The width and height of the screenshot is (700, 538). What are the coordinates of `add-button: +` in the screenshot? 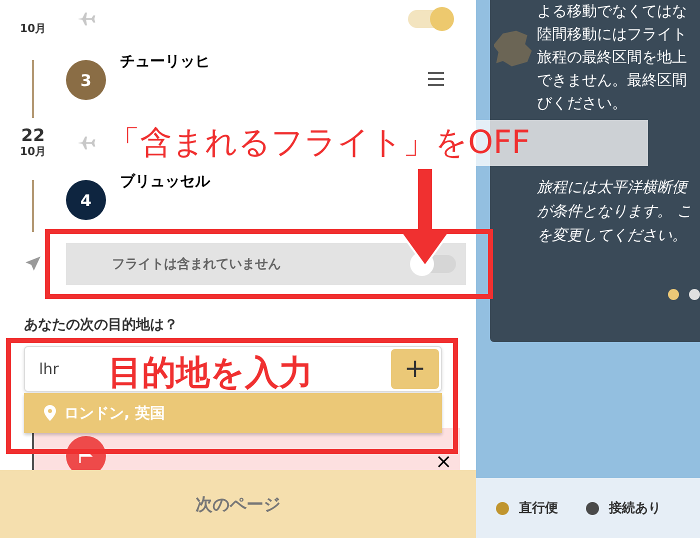 It's located at (415, 369).